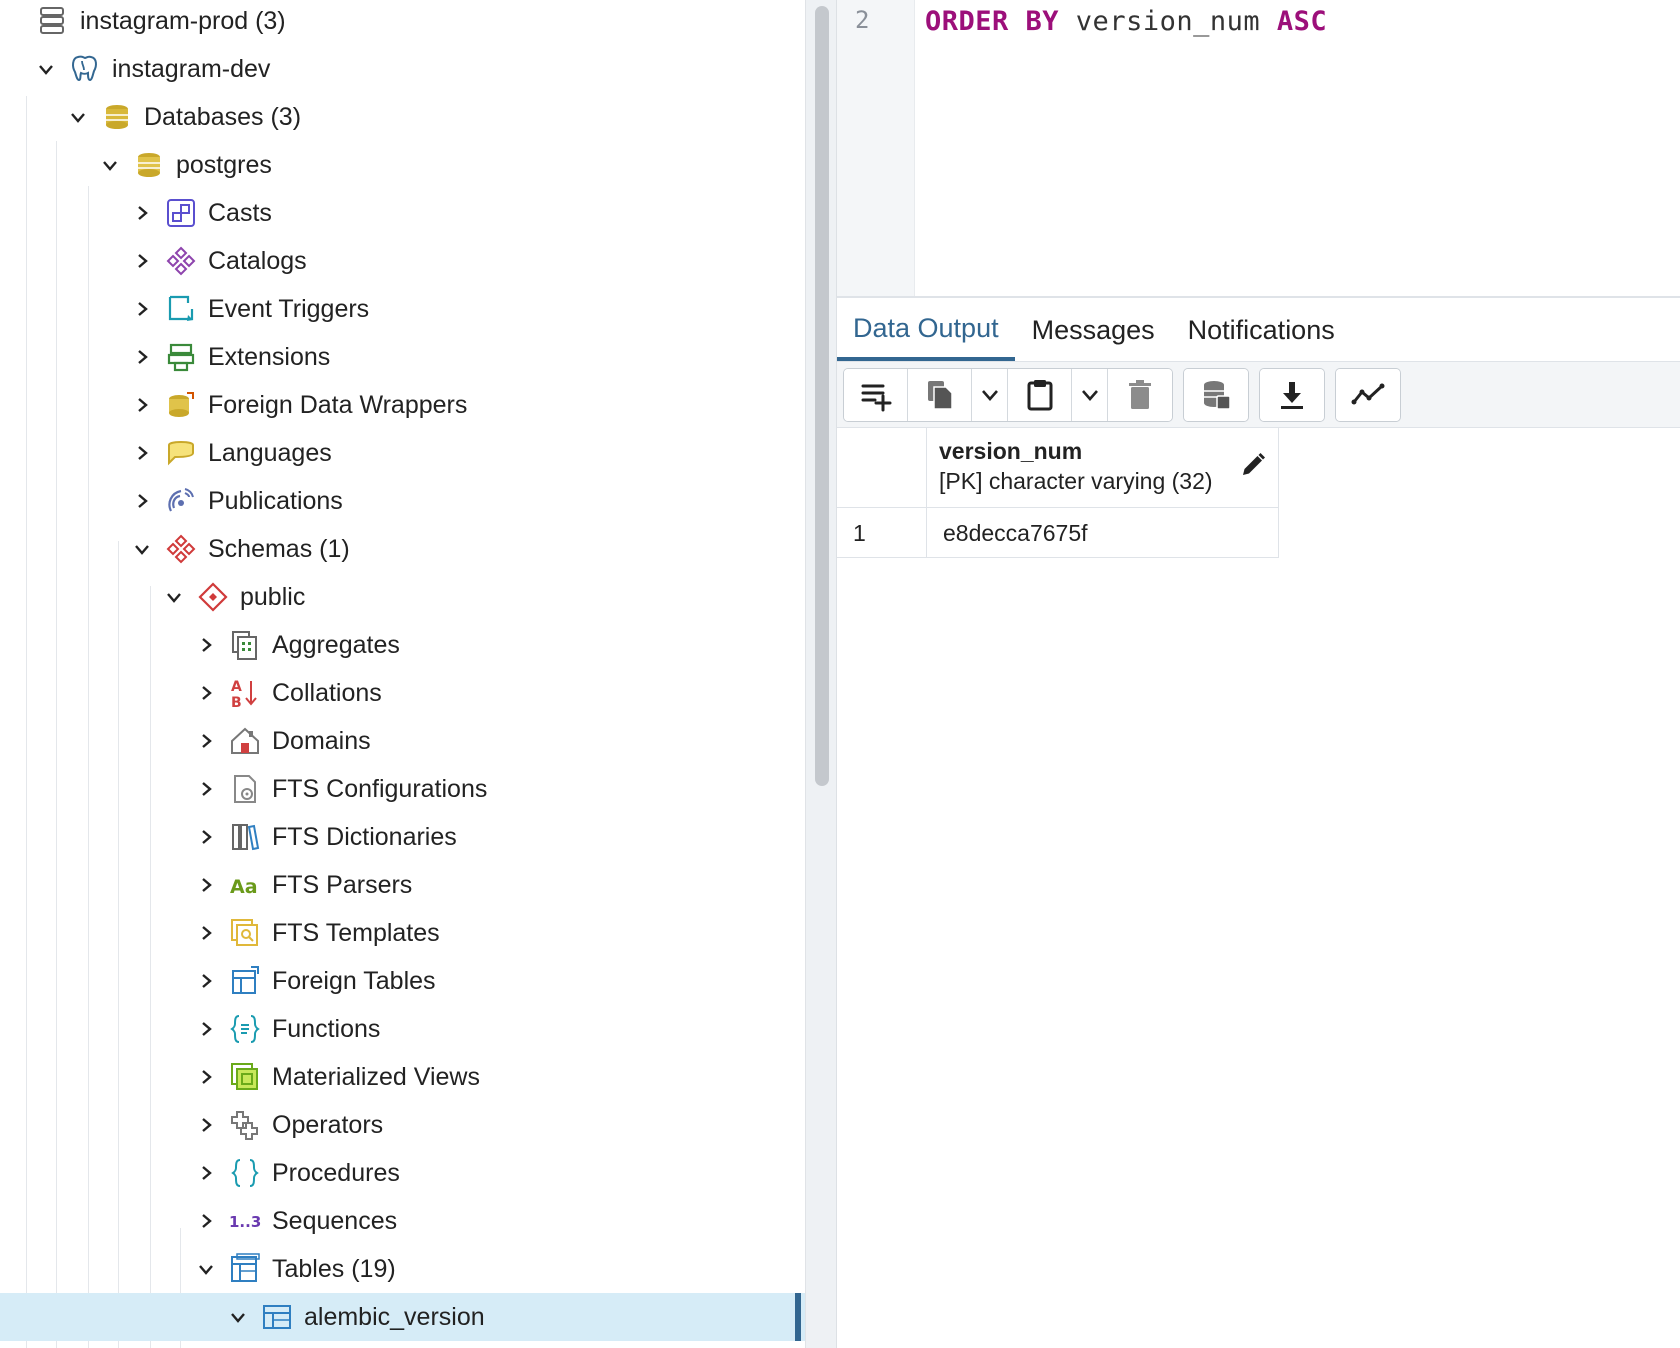 The width and height of the screenshot is (1680, 1348). What do you see at coordinates (402, 309) in the screenshot?
I see `tree-item-event-triggers: Event Triggers` at bounding box center [402, 309].